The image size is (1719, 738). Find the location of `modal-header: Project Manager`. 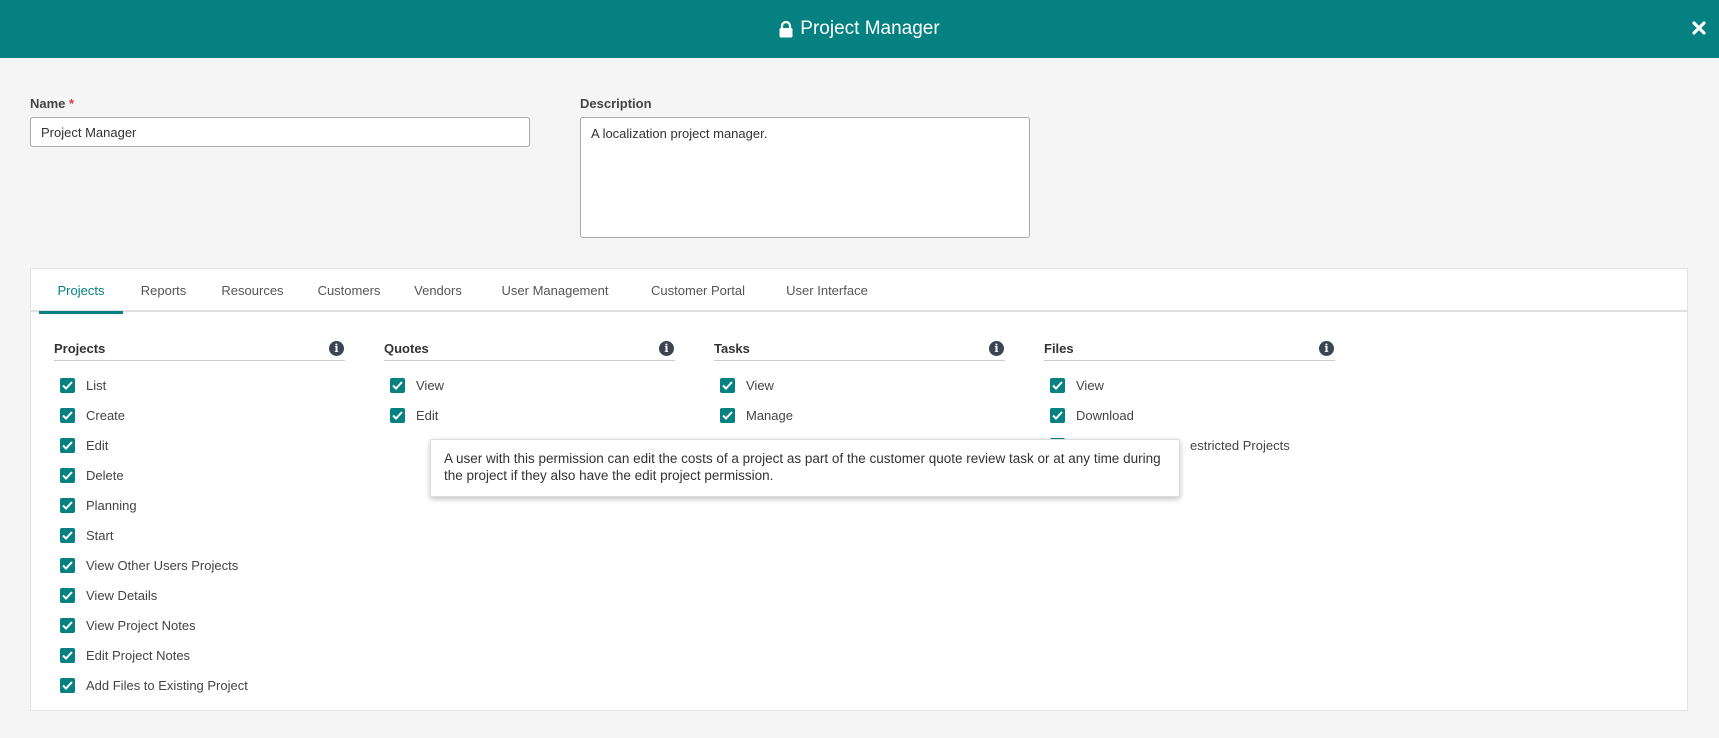

modal-header: Project Manager is located at coordinates (859, 29).